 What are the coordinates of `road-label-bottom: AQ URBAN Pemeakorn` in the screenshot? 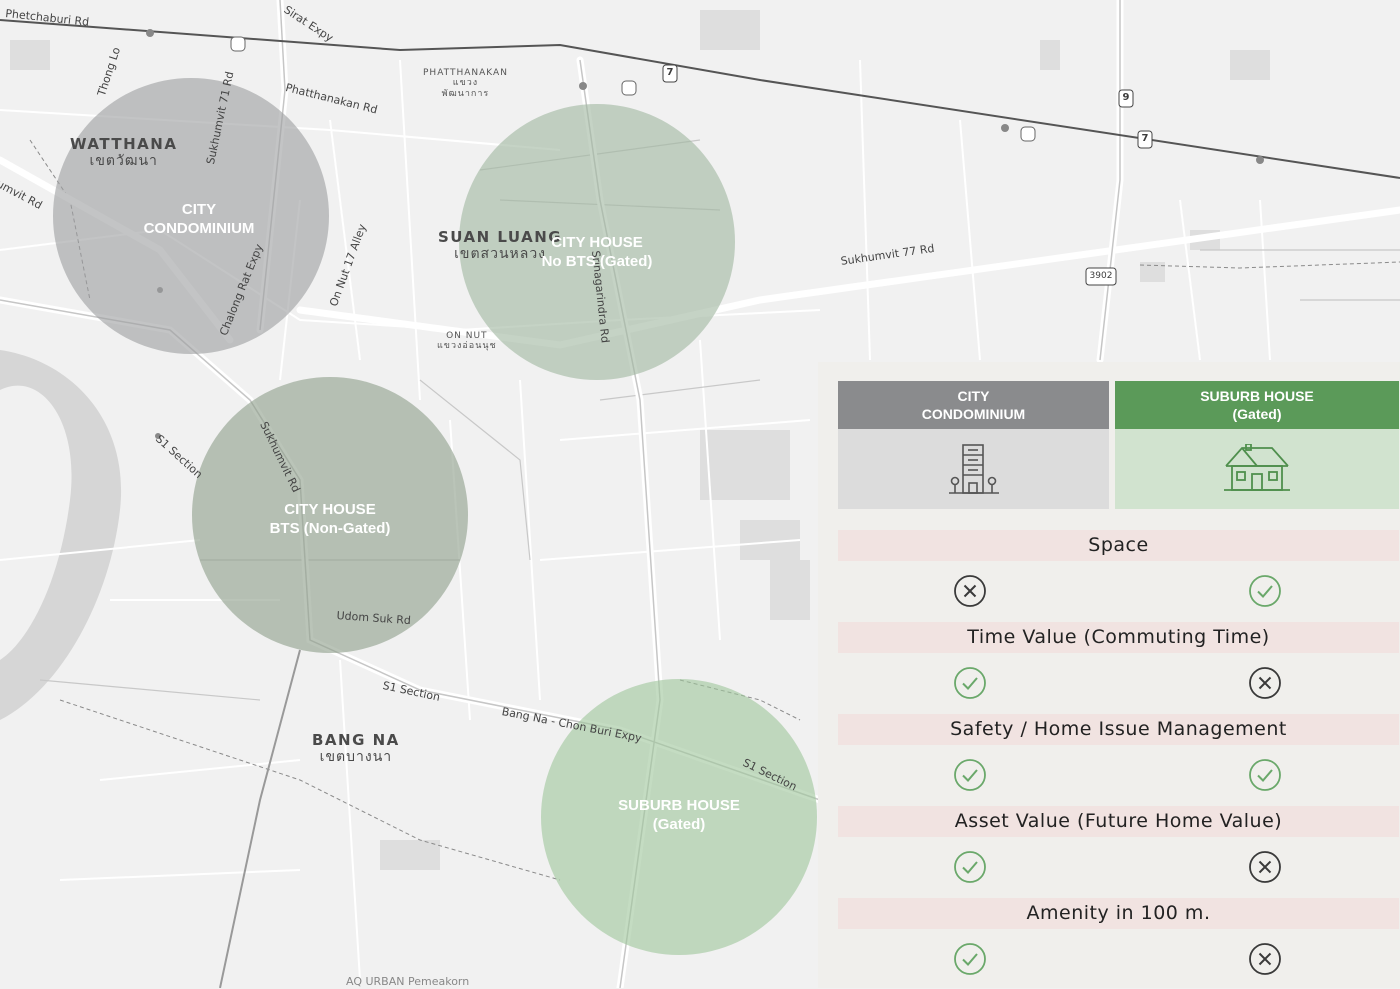 It's located at (408, 981).